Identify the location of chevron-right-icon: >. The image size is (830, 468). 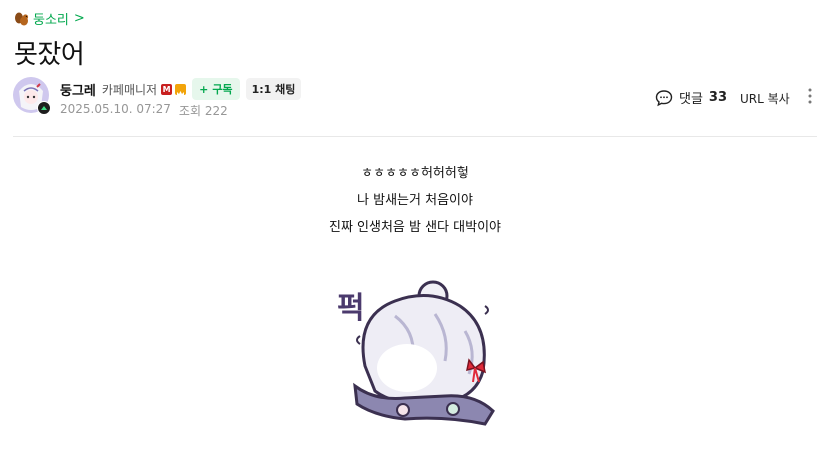
(79, 18).